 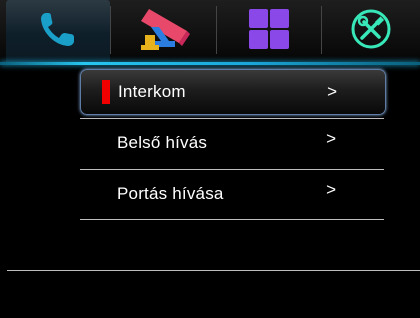 I want to click on menu-item-label: Portás hívása, so click(x=170, y=193).